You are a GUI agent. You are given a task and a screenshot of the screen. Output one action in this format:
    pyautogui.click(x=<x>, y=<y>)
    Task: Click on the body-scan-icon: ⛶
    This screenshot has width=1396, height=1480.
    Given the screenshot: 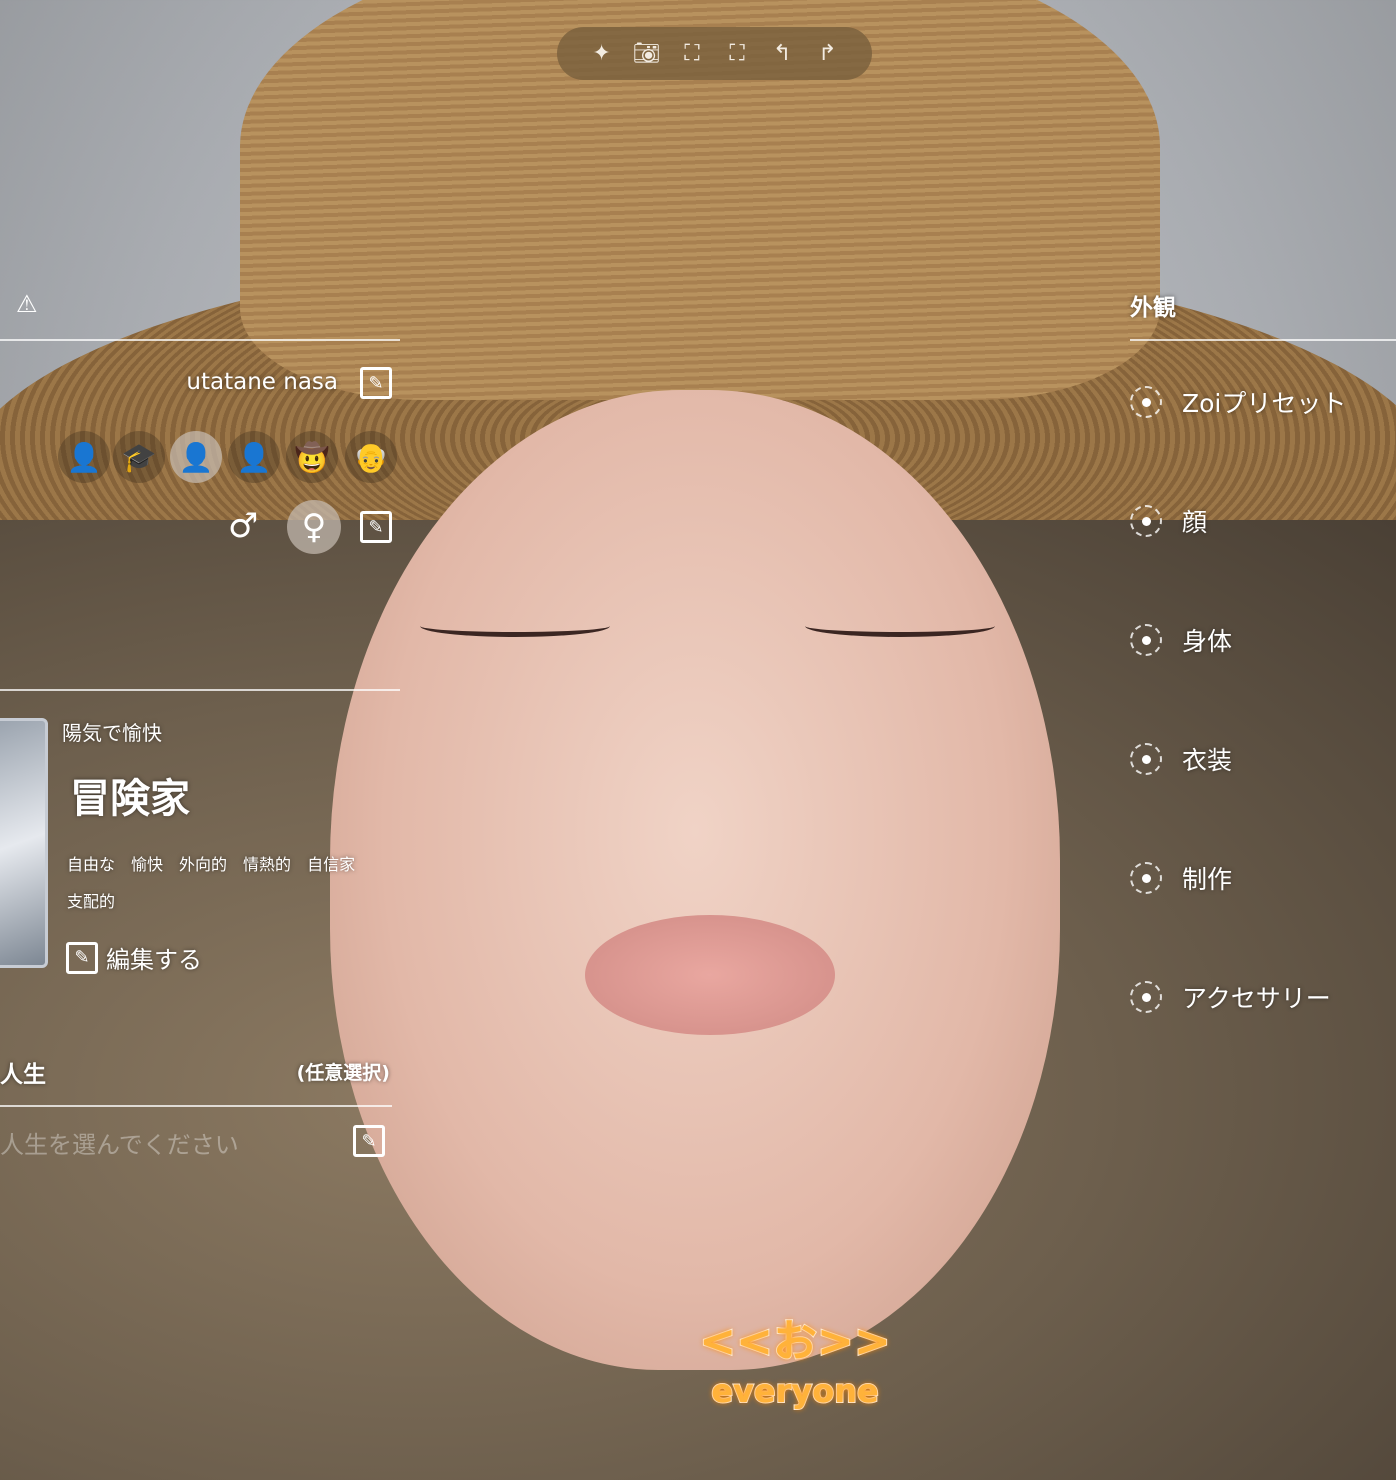 What is the action you would take?
    pyautogui.click(x=737, y=54)
    